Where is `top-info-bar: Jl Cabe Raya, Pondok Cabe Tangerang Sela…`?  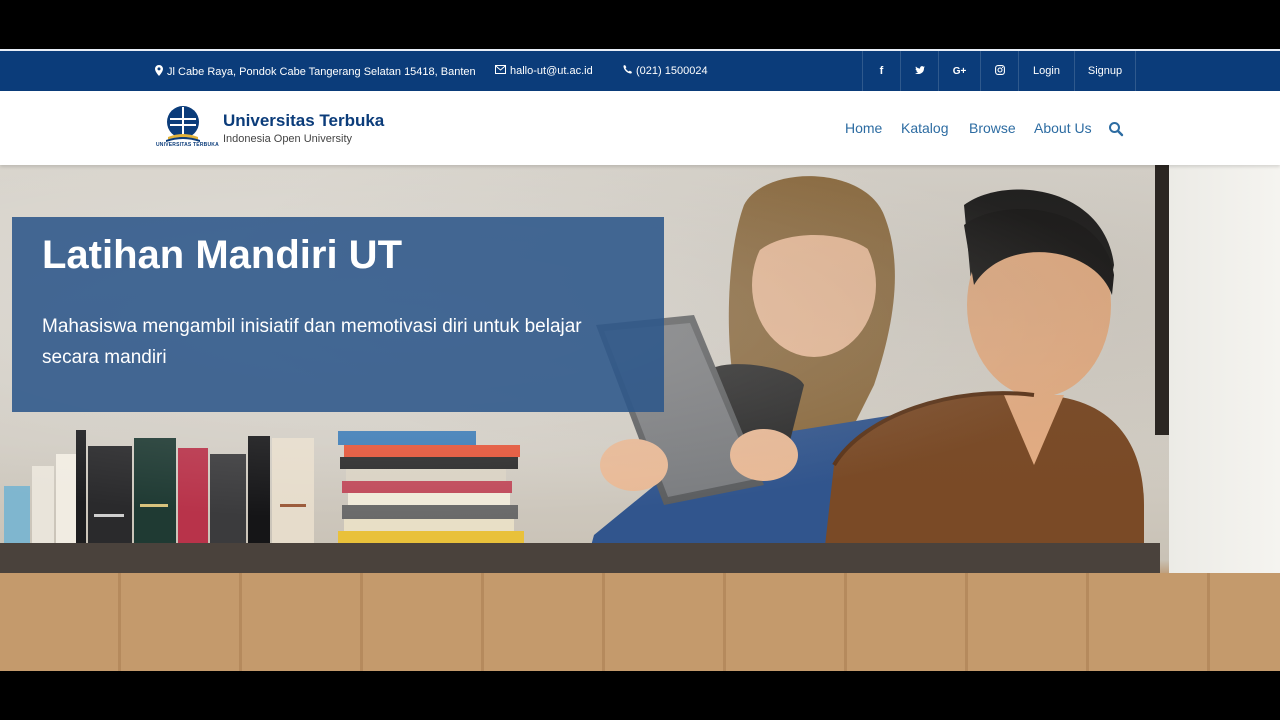 top-info-bar: Jl Cabe Raya, Pondok Cabe Tangerang Sela… is located at coordinates (640, 70).